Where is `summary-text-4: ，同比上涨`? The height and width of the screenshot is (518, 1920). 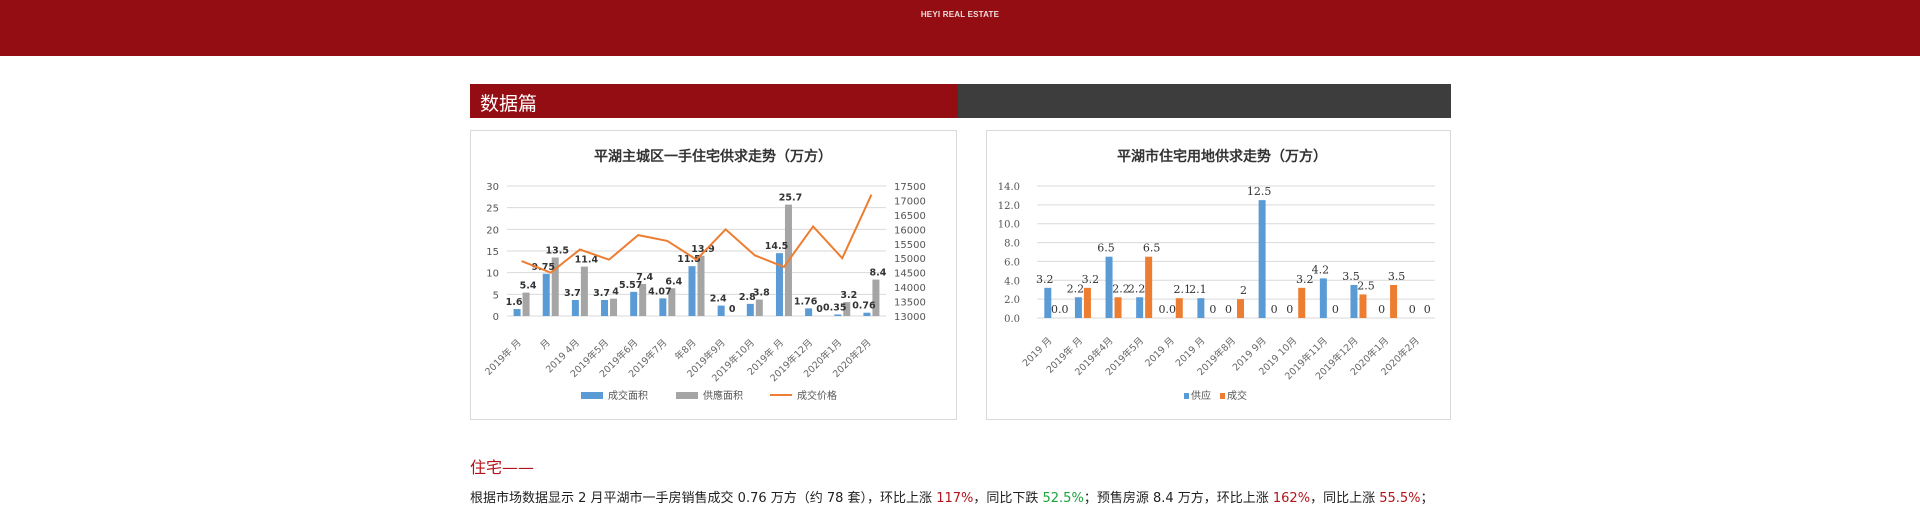
summary-text-4: ，同比上涨 is located at coordinates (1345, 498).